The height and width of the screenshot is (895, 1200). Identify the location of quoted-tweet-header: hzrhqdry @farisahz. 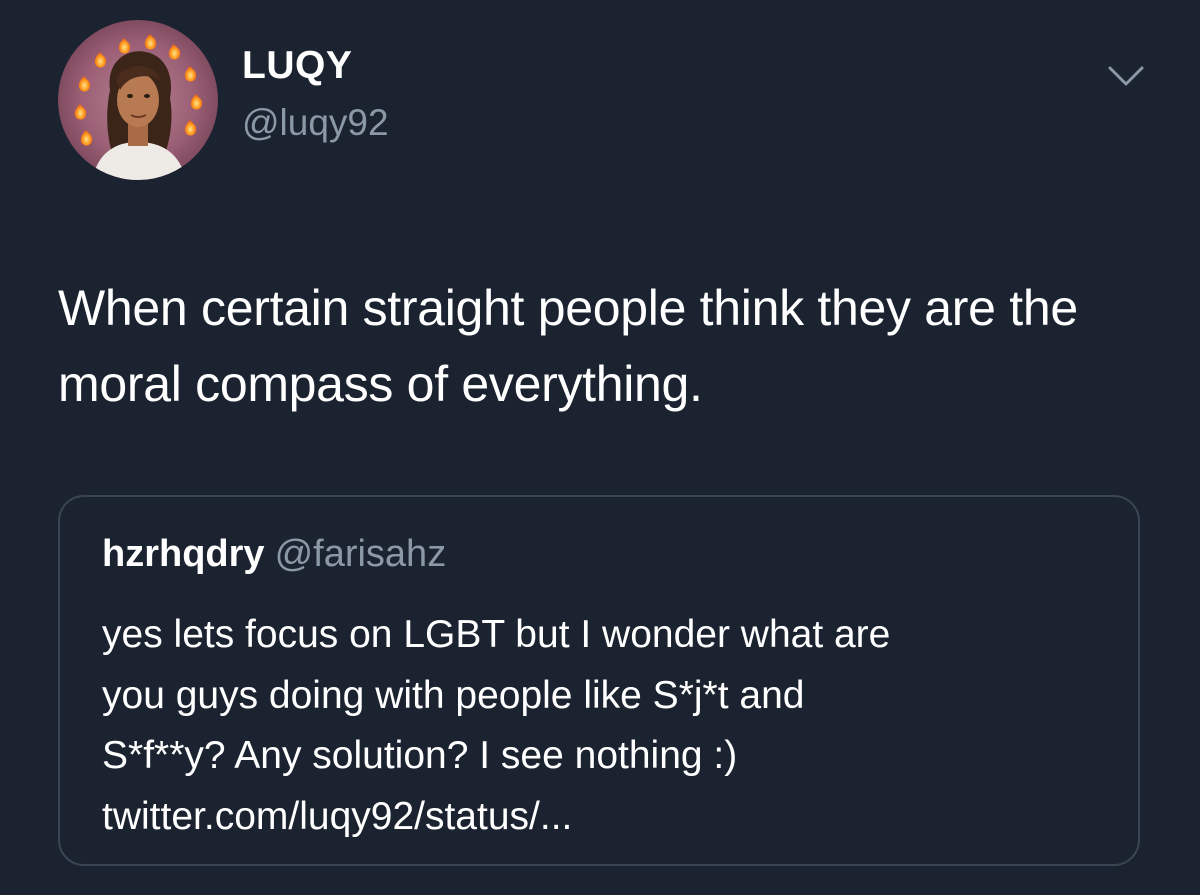
(274, 554).